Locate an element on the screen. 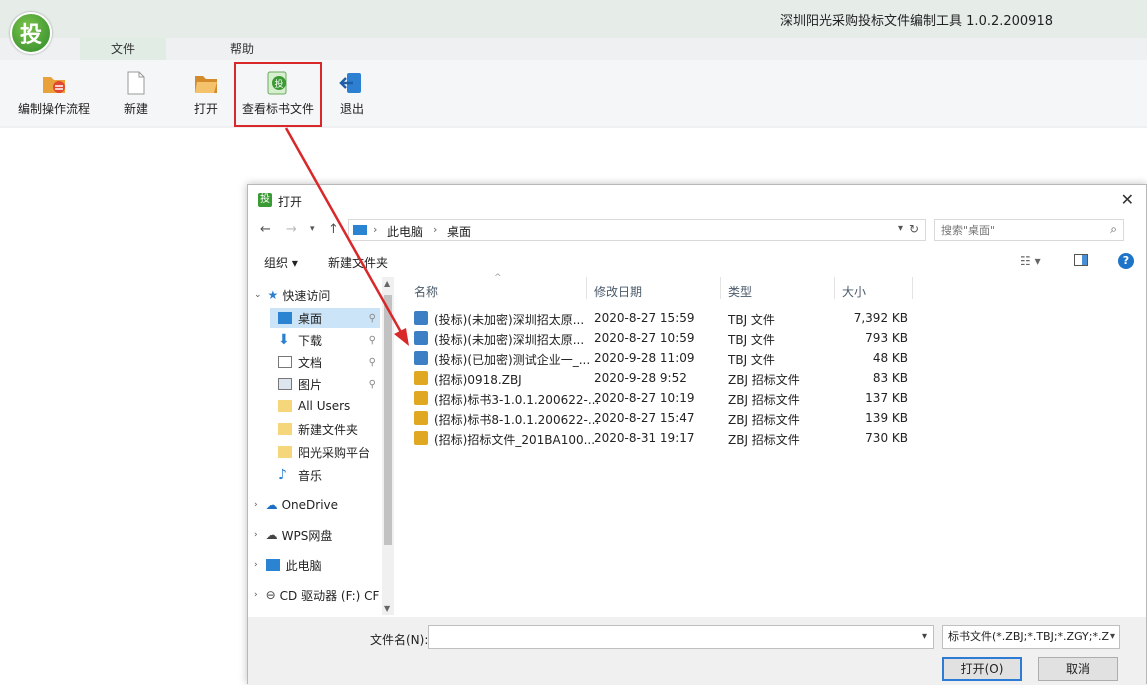  file-date: 2020-8-27 10:59 is located at coordinates (644, 338).